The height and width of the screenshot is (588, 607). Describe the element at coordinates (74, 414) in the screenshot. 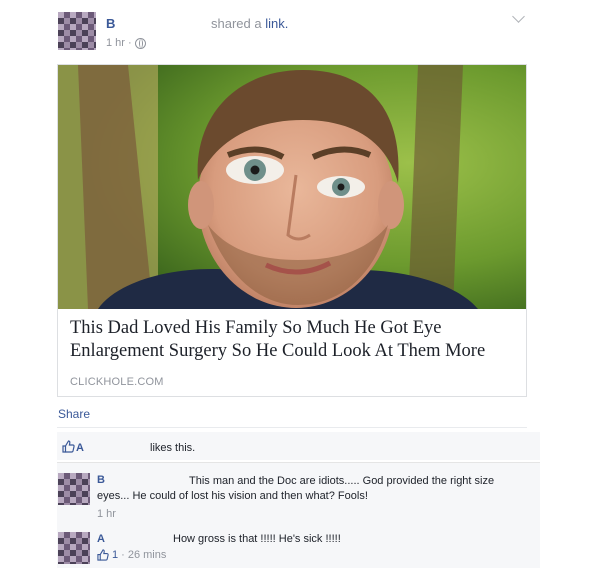

I see `share-button: Share` at that location.